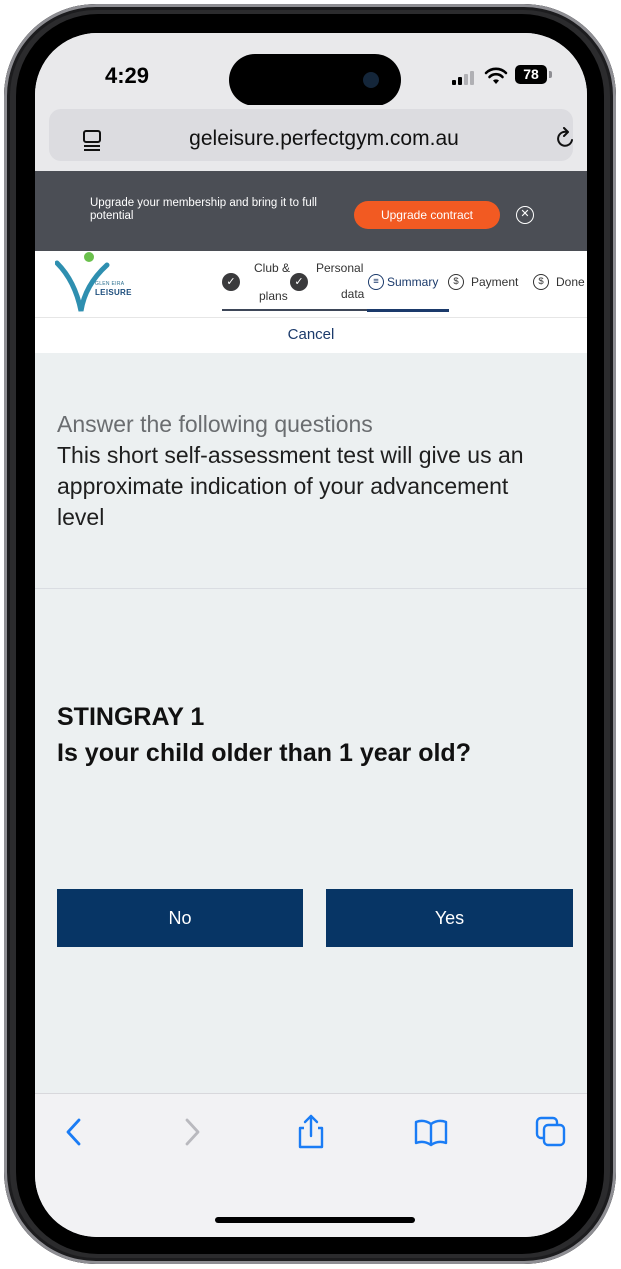 Image resolution: width=621 pixels, height=1269 pixels. I want to click on close-circle-icon: ✕, so click(525, 215).